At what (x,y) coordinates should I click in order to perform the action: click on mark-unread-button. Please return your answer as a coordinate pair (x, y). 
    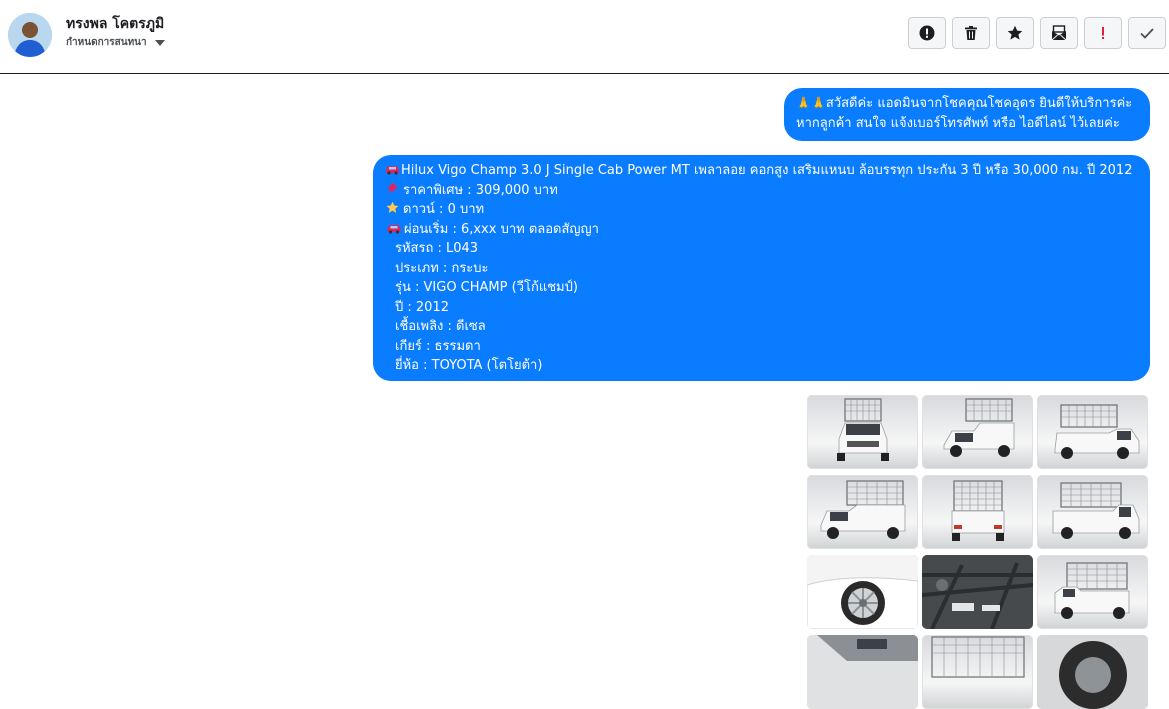
    Looking at the image, I should click on (1059, 33).